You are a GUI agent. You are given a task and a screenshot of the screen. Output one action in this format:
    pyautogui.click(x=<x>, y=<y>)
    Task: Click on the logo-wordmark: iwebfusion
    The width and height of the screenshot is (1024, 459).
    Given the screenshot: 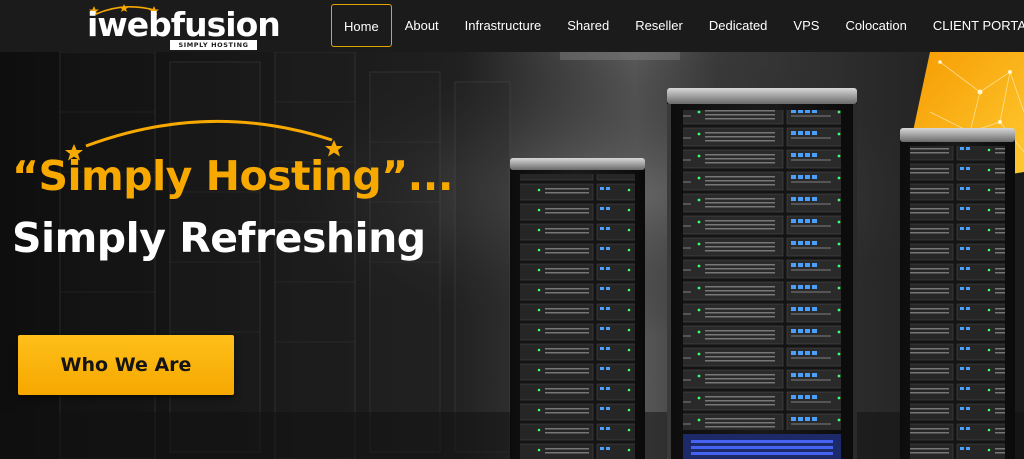 What is the action you would take?
    pyautogui.click(x=184, y=24)
    